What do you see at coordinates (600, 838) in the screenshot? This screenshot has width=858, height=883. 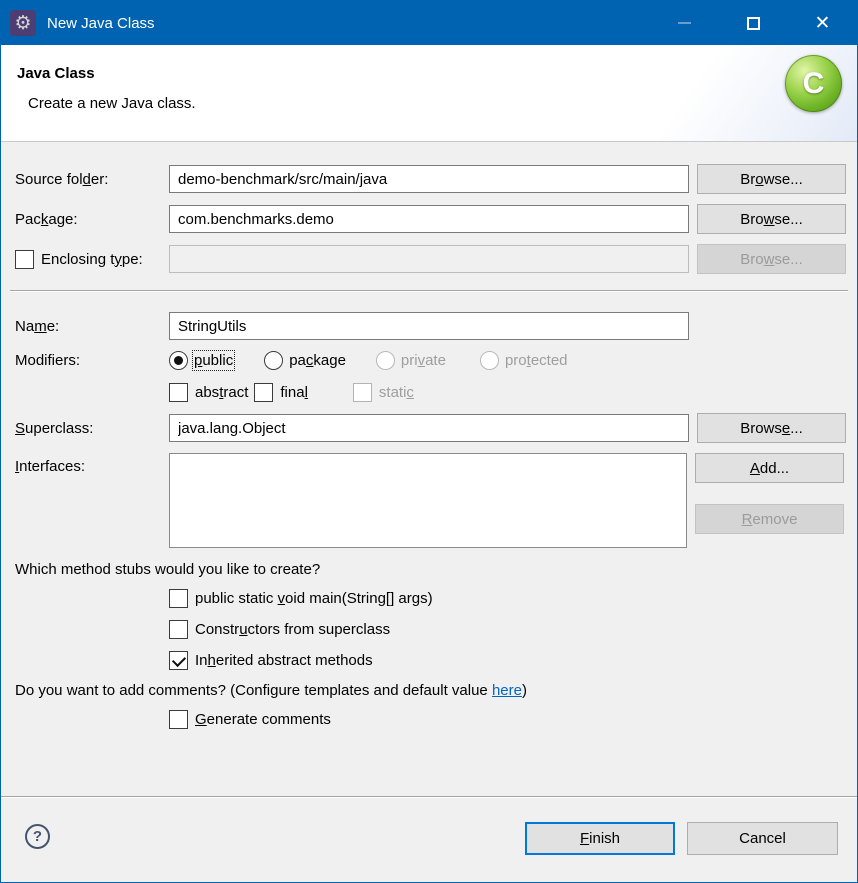 I see `finish-button: Finish` at bounding box center [600, 838].